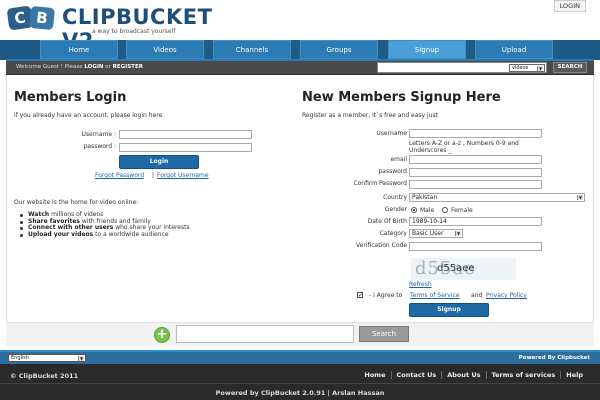 The image size is (600, 400). I want to click on logo-badge-icon: C B, so click(32, 18).